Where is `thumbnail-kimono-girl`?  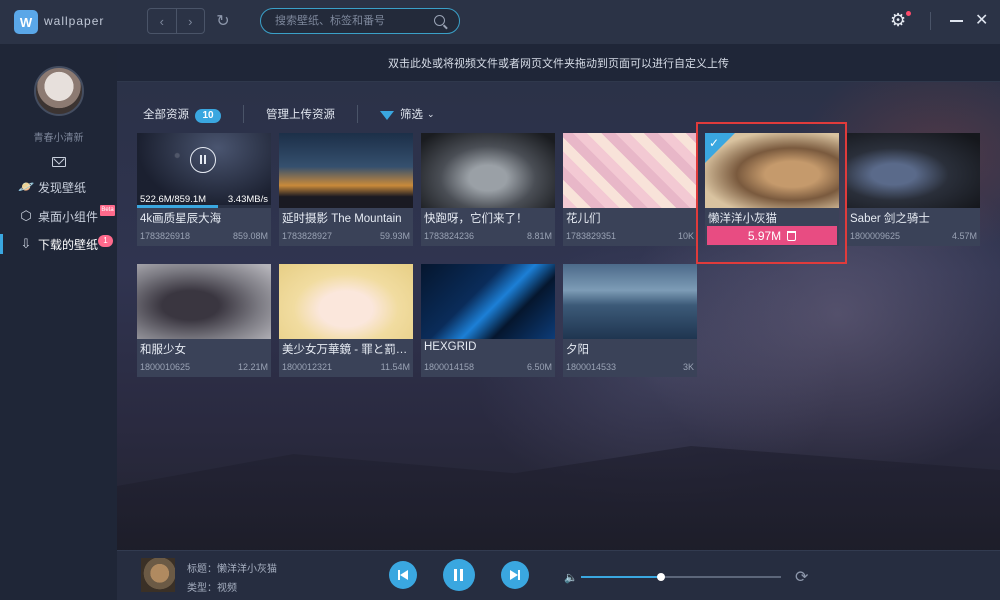
thumbnail-kimono-girl is located at coordinates (204, 301).